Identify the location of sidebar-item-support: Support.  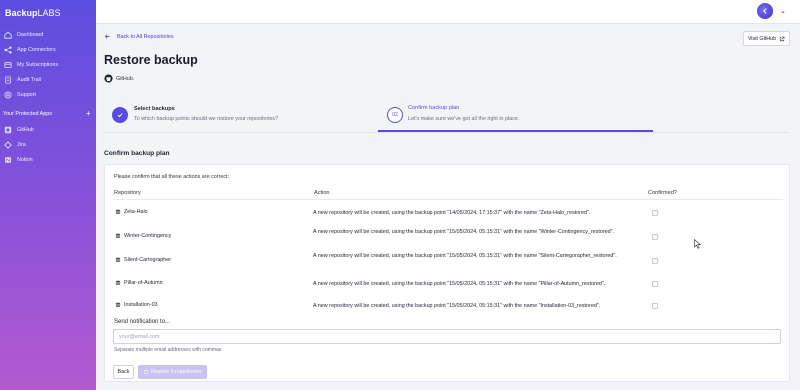
(20, 95).